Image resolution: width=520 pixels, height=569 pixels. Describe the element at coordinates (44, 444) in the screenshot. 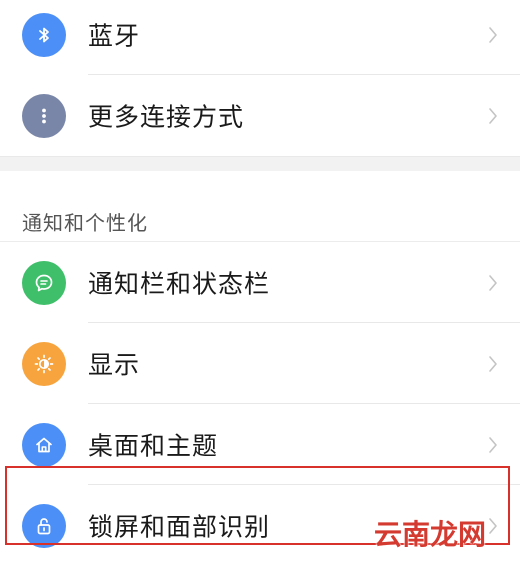

I see `home-icon` at that location.